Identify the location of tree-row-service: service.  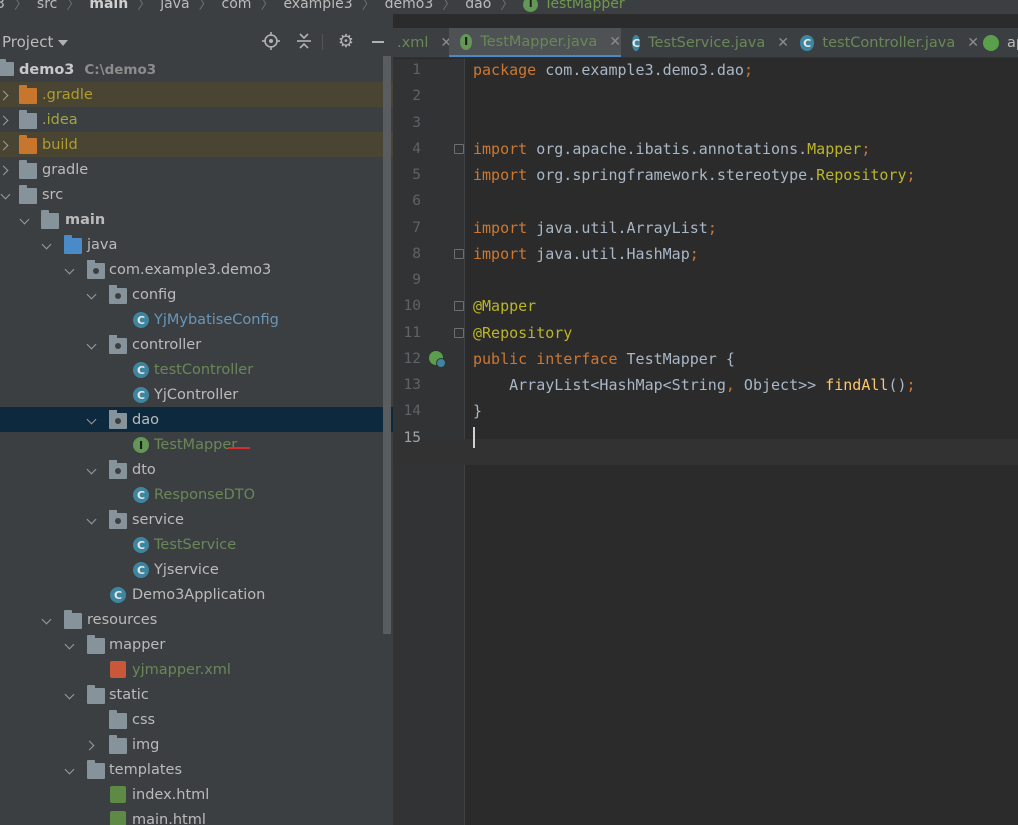
(196, 519).